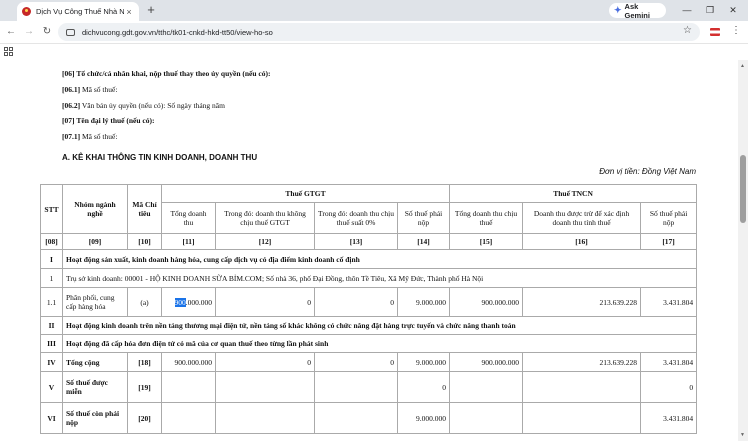  What do you see at coordinates (51, 343) in the screenshot?
I see `row-III-stt: III` at bounding box center [51, 343].